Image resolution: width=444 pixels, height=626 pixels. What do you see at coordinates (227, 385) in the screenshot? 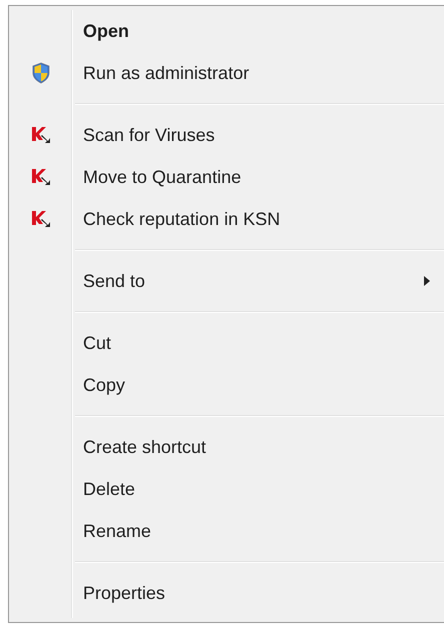
I see `menu-item: Copy` at bounding box center [227, 385].